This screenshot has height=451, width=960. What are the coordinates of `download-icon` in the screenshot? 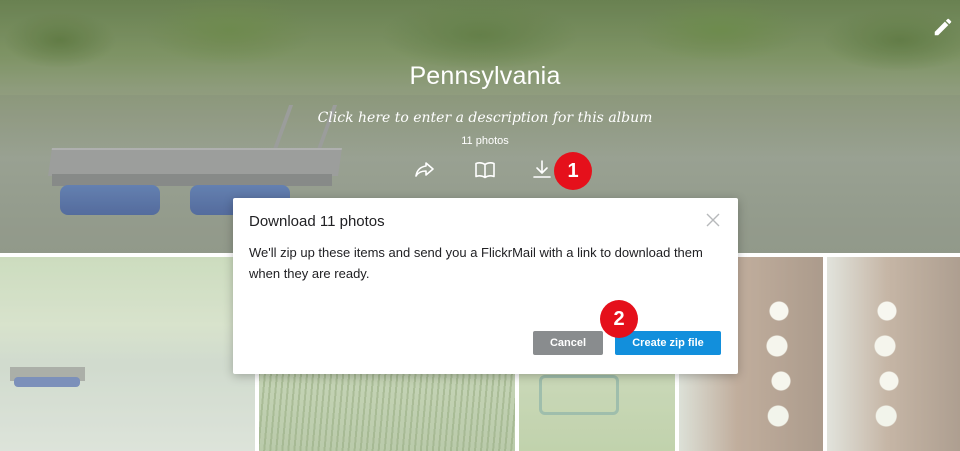 It's located at (542, 170).